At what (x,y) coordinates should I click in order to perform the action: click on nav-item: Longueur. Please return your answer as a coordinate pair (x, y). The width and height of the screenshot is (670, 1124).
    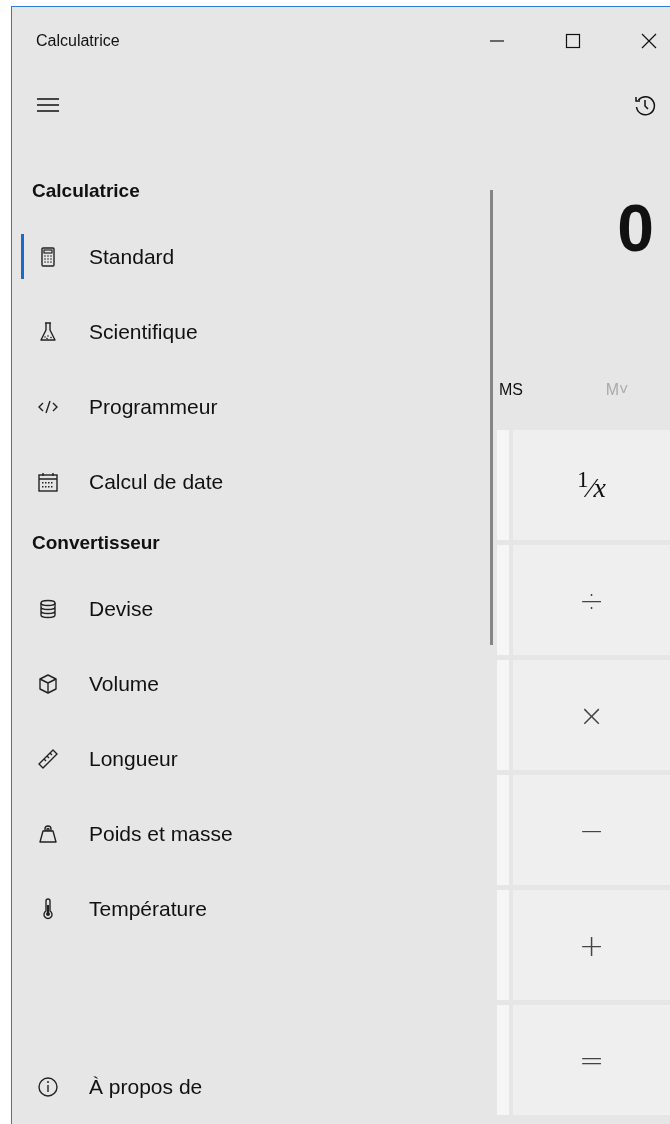
    Looking at the image, I should click on (254, 758).